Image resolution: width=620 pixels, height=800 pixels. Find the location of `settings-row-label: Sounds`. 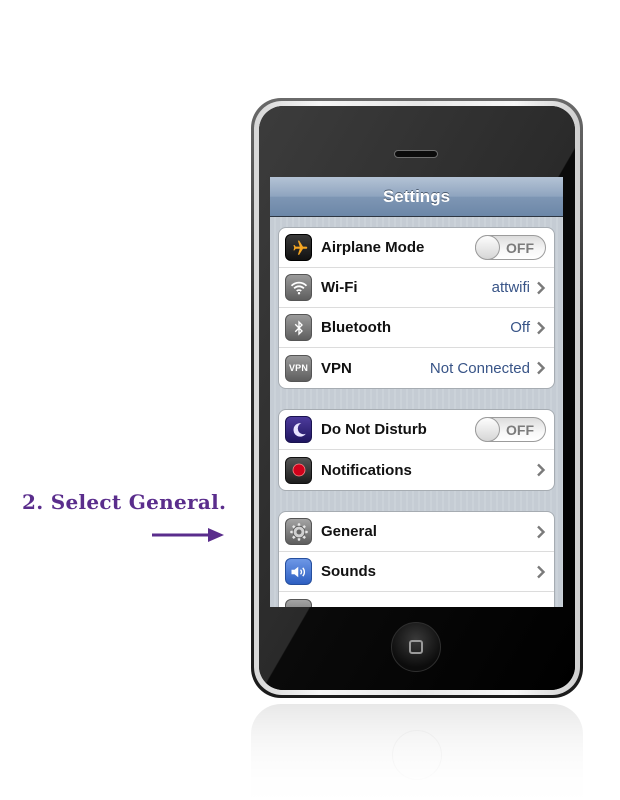

settings-row-label: Sounds is located at coordinates (348, 571).